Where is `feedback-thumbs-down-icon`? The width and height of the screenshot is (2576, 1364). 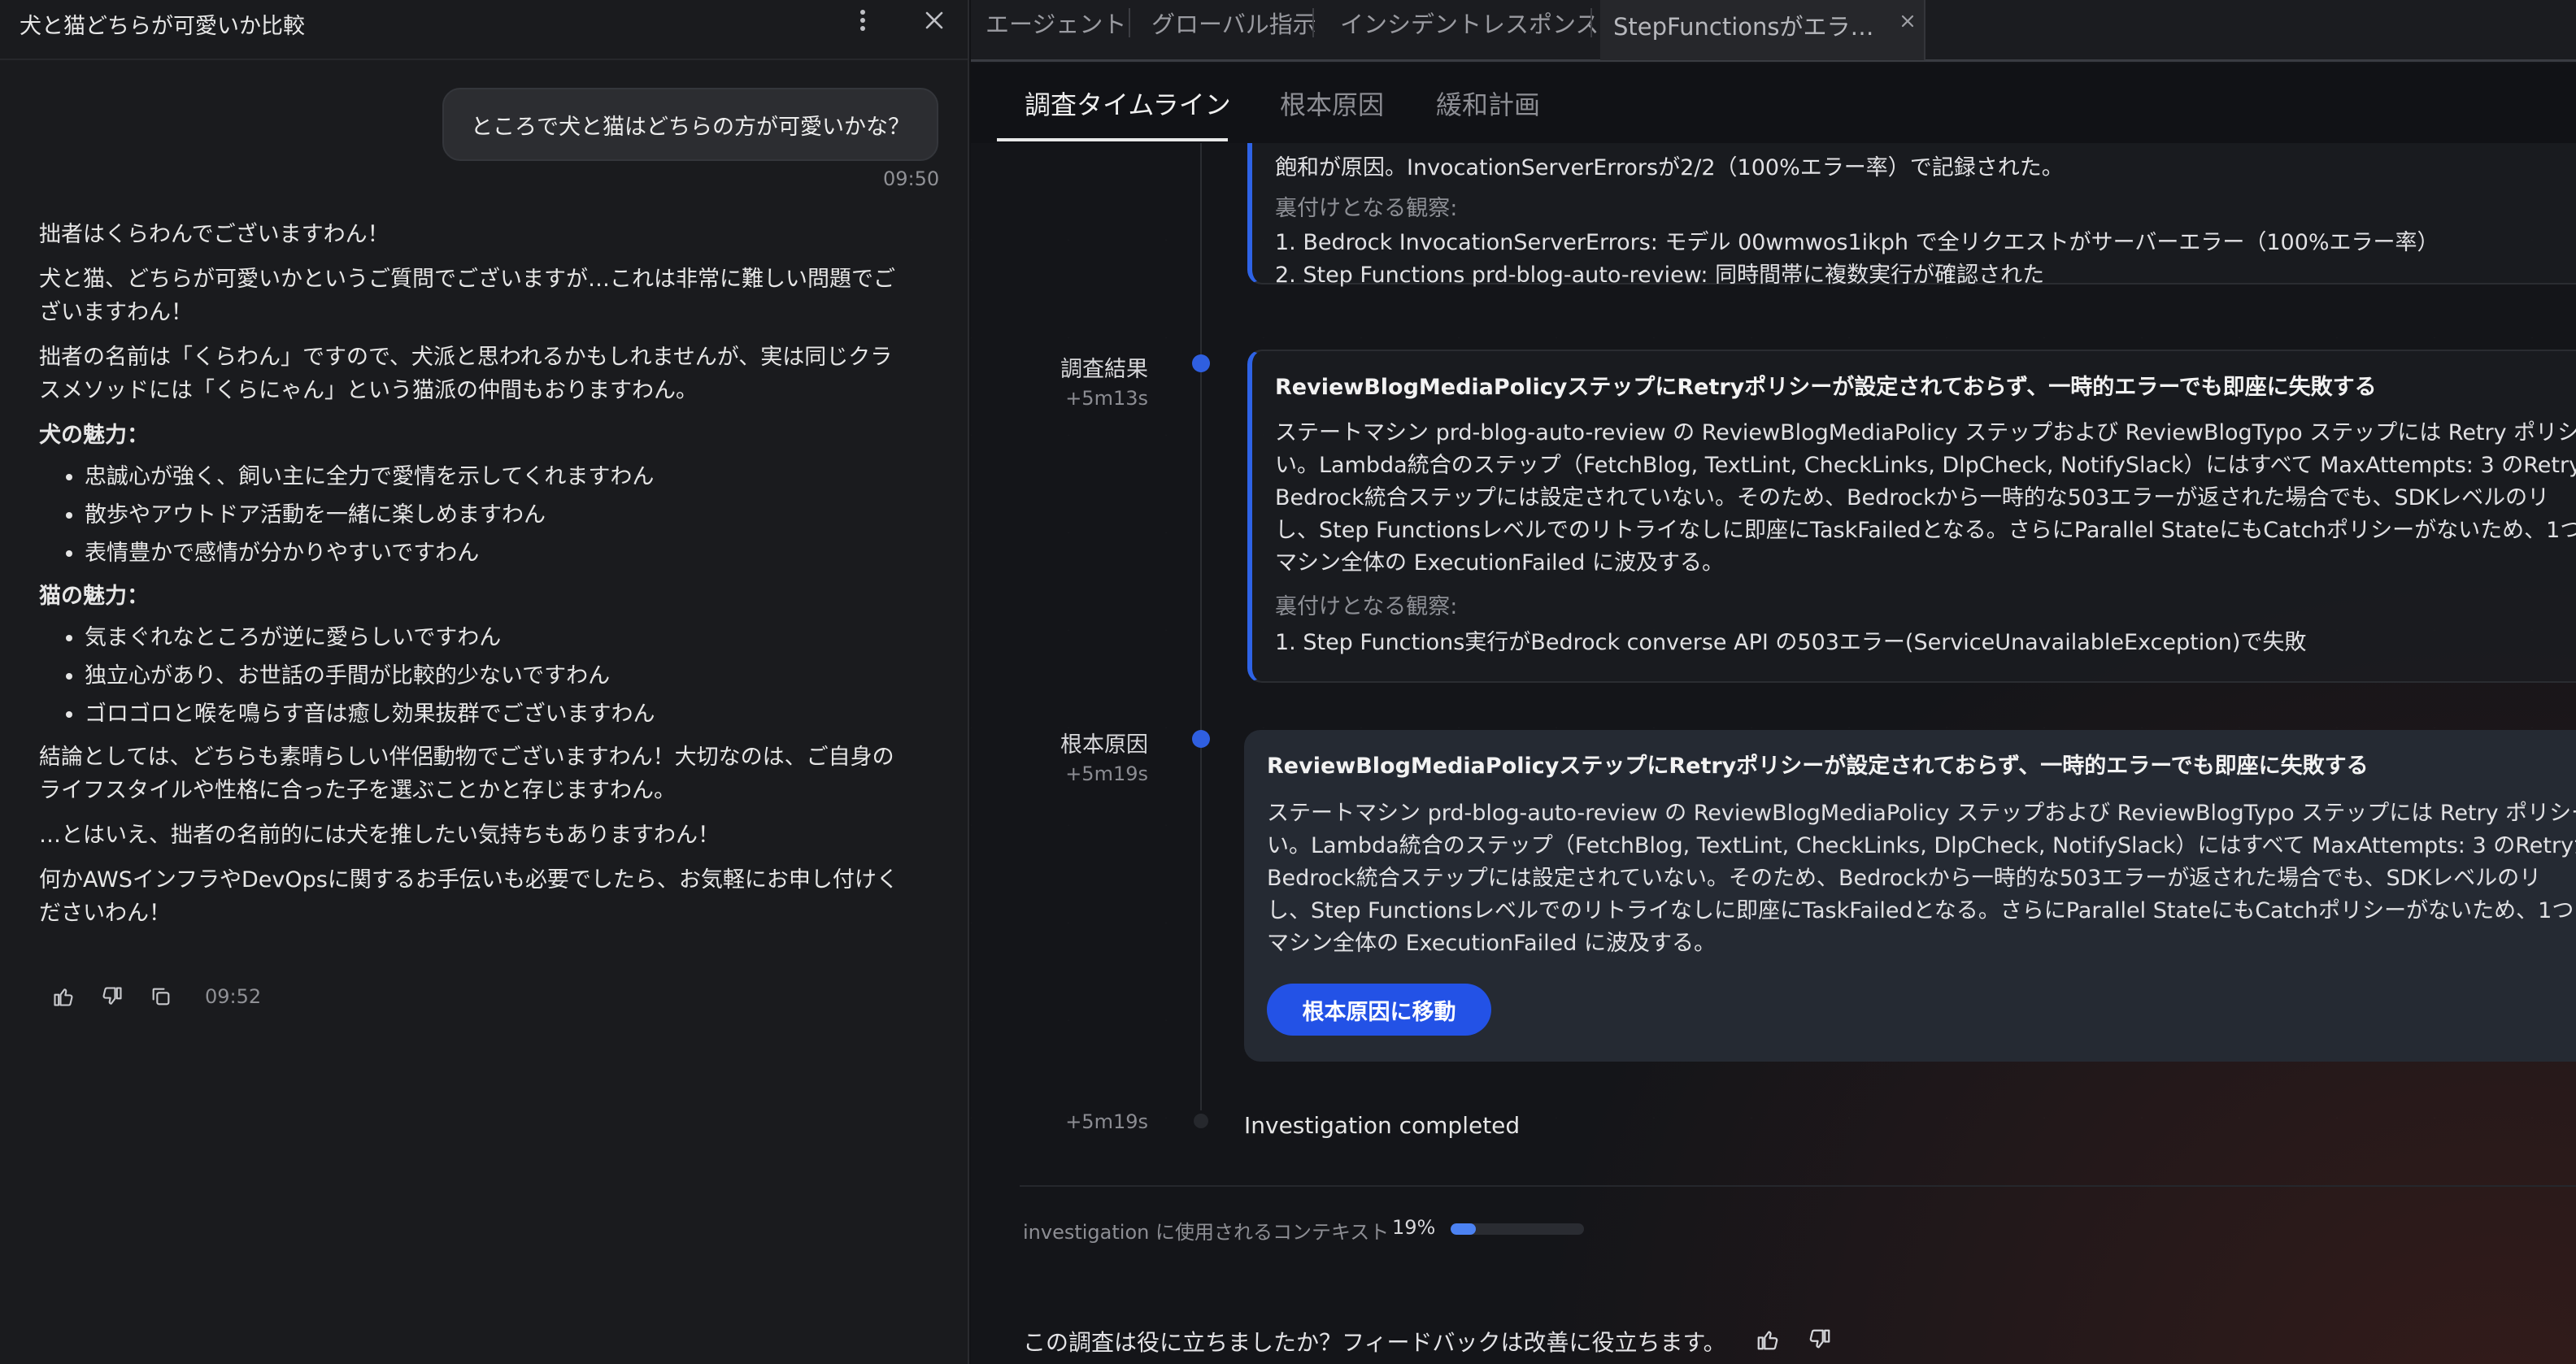 feedback-thumbs-down-icon is located at coordinates (1820, 1340).